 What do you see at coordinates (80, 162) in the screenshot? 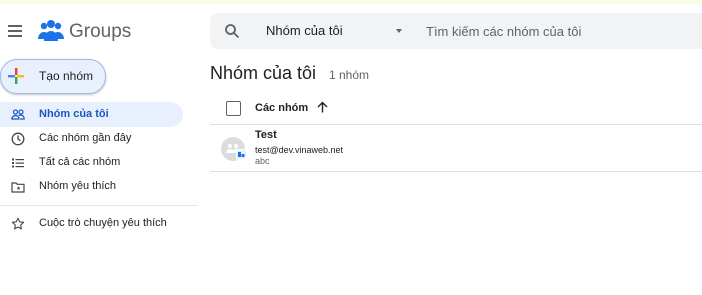
I see `sidebar-item-label: Tất cả các nhóm` at bounding box center [80, 162].